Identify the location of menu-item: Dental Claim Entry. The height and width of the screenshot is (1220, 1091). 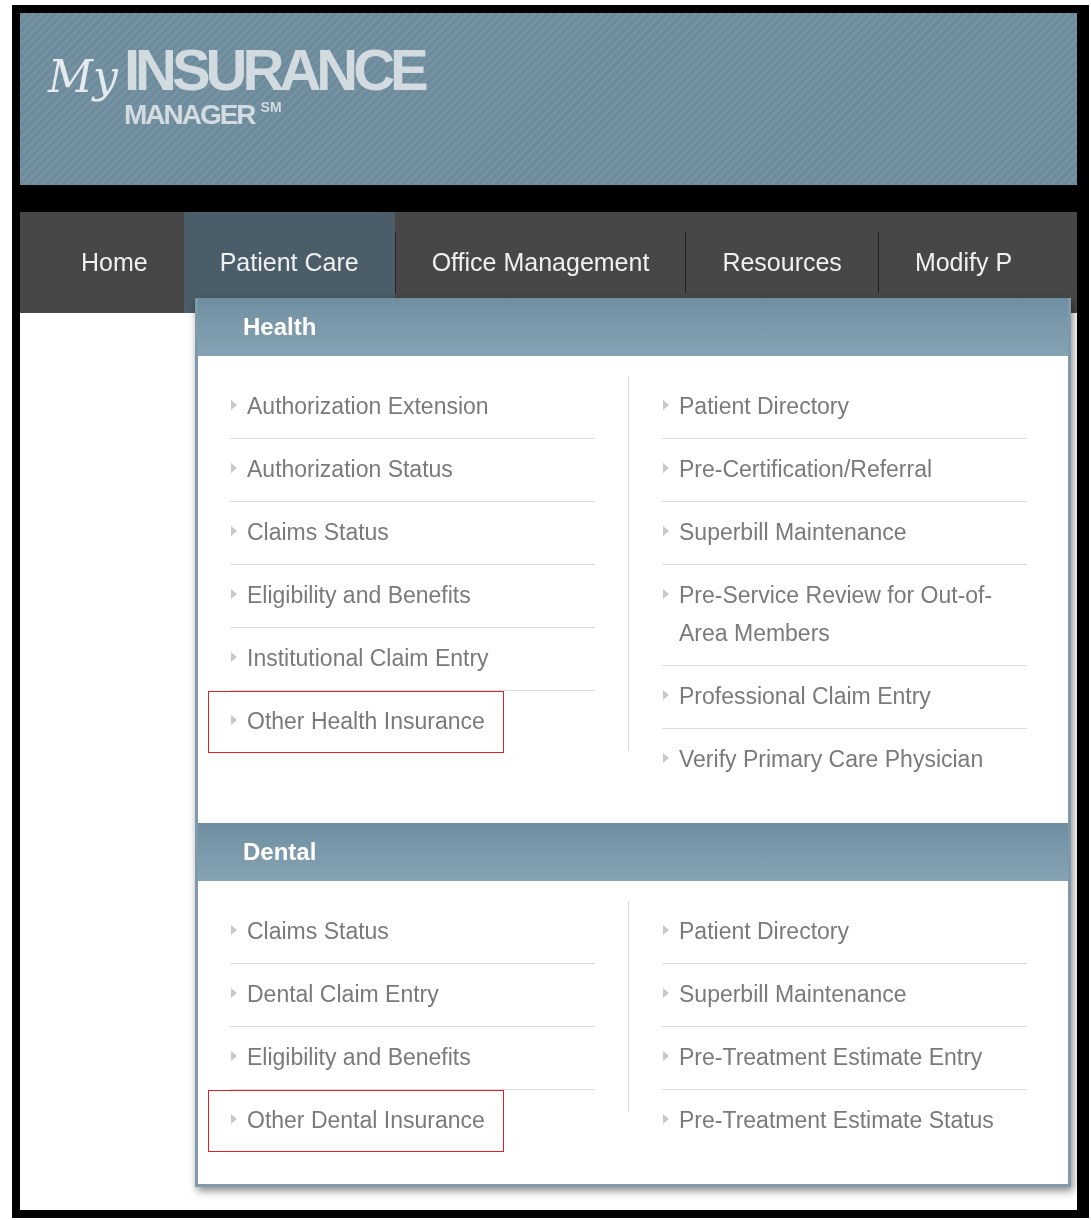
(333, 995).